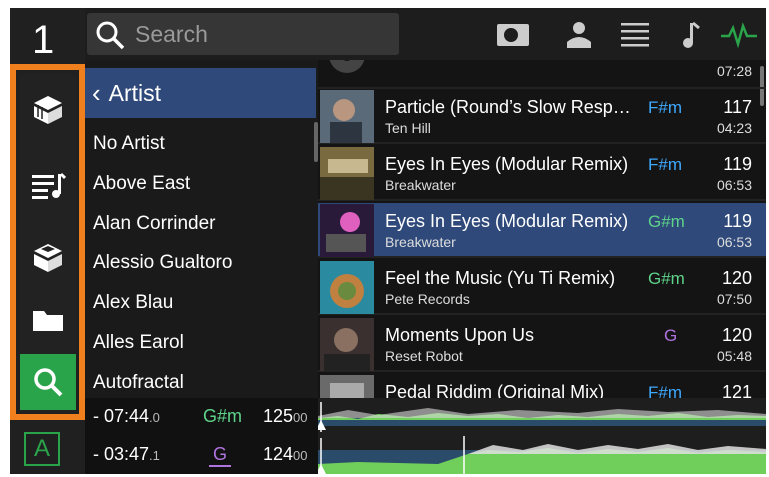  I want to click on list-item: No Artist, so click(200, 144).